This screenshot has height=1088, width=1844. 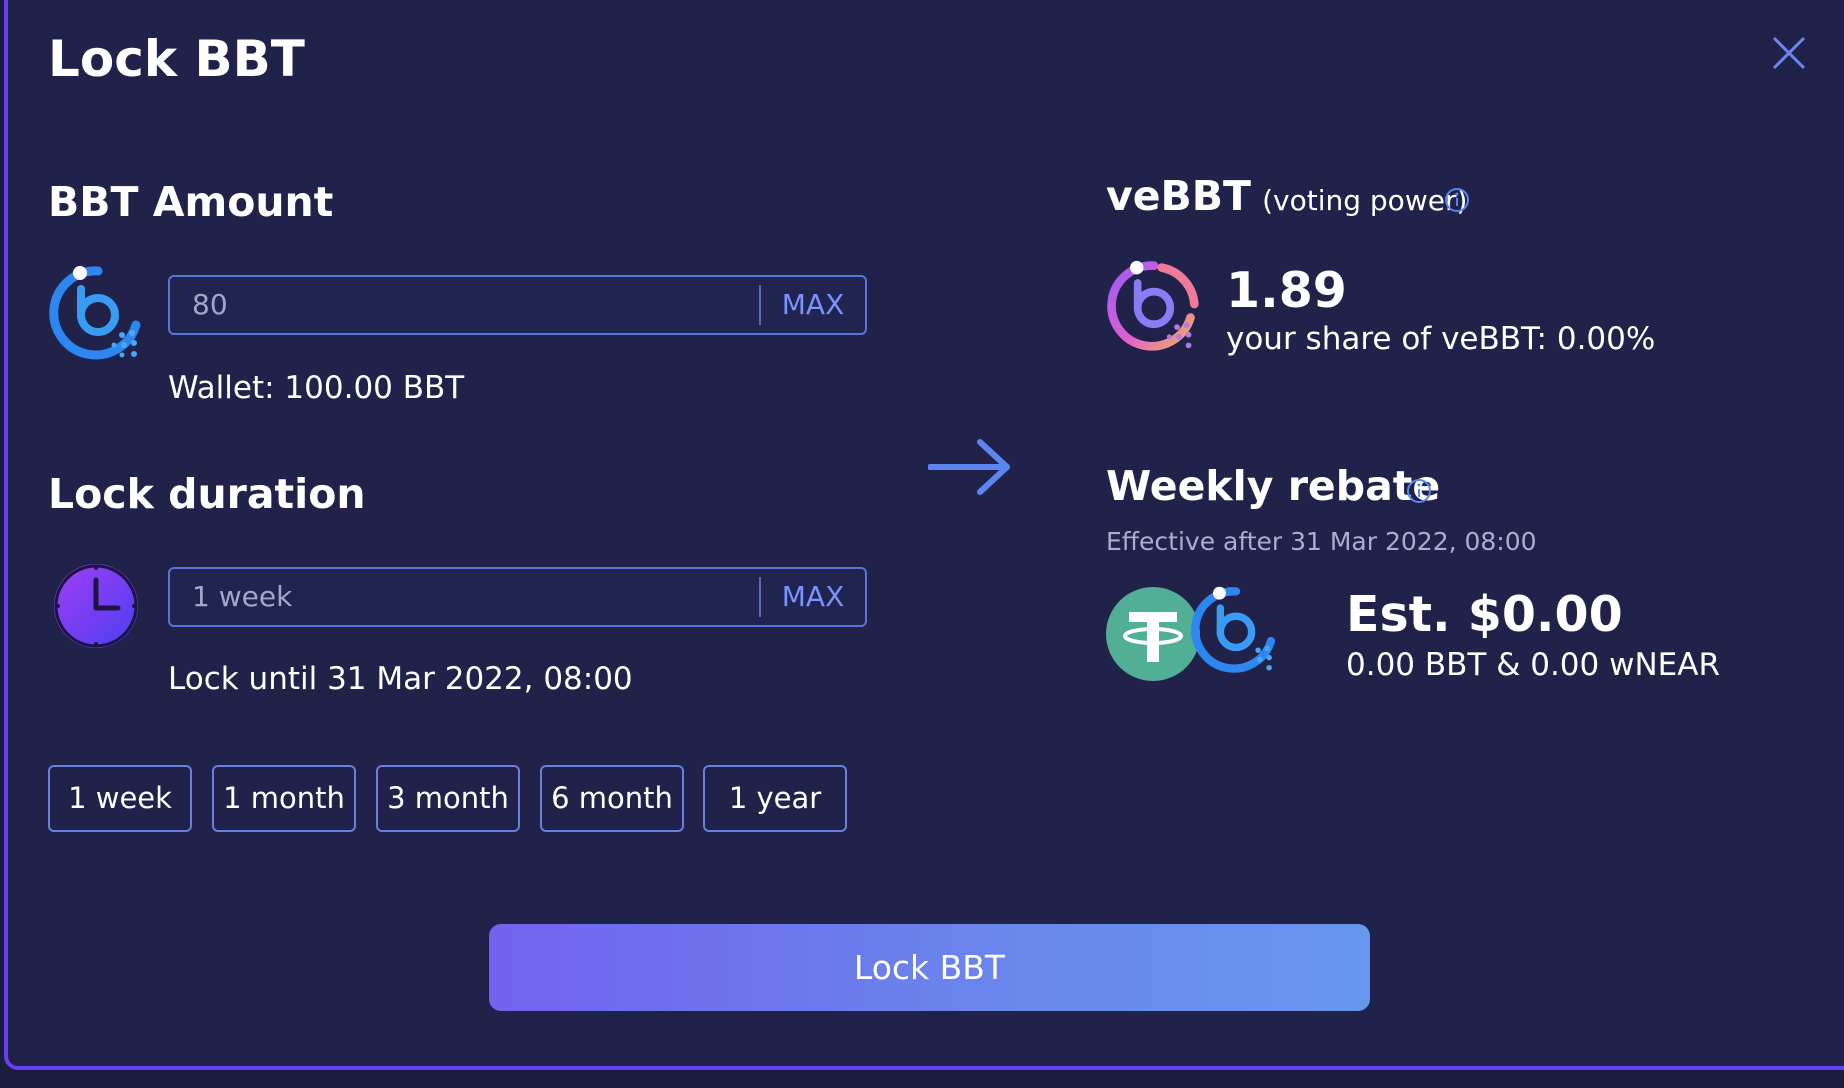 I want to click on vebbt-subheading: (voting power), so click(x=1365, y=200).